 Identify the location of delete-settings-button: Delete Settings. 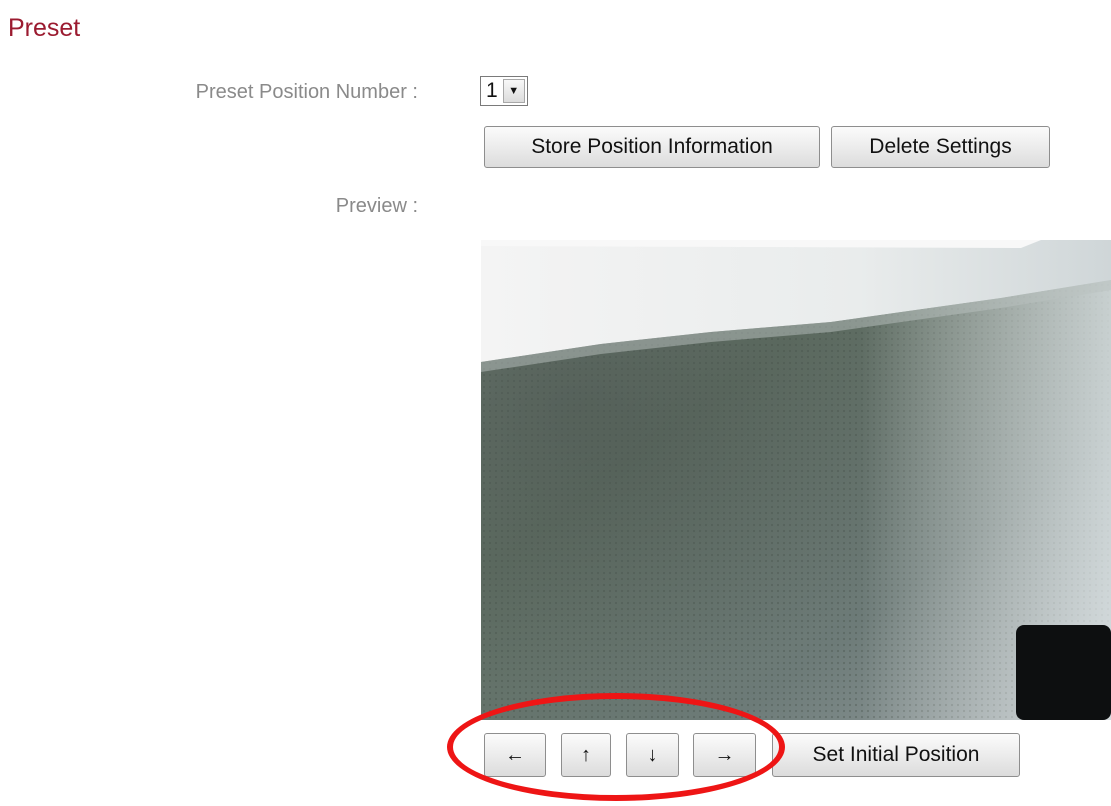
(940, 147).